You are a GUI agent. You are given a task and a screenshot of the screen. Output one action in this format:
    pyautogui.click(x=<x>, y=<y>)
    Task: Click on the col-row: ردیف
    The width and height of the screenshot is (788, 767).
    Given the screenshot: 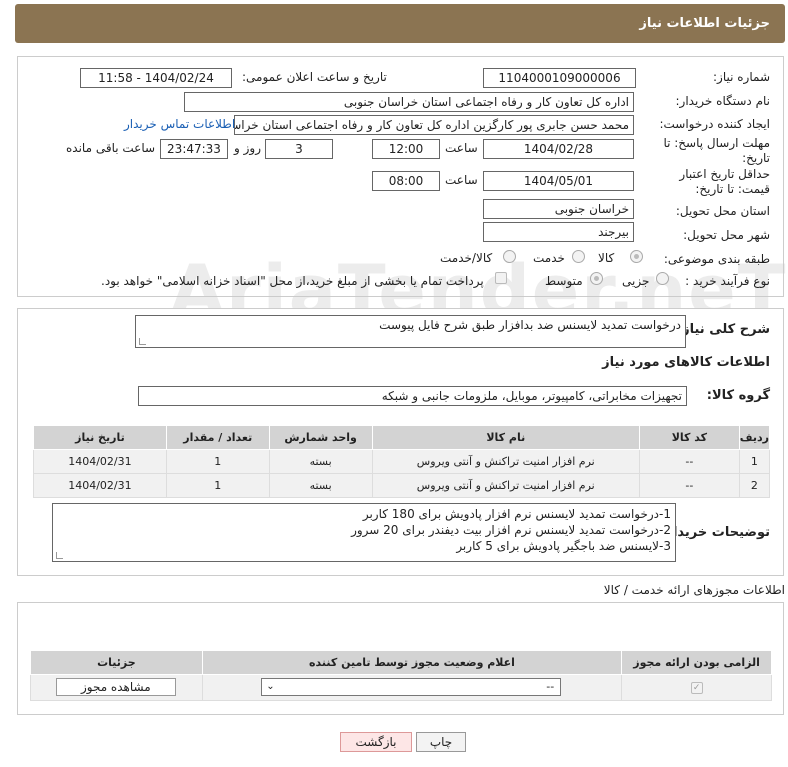 What is the action you would take?
    pyautogui.click(x=754, y=437)
    